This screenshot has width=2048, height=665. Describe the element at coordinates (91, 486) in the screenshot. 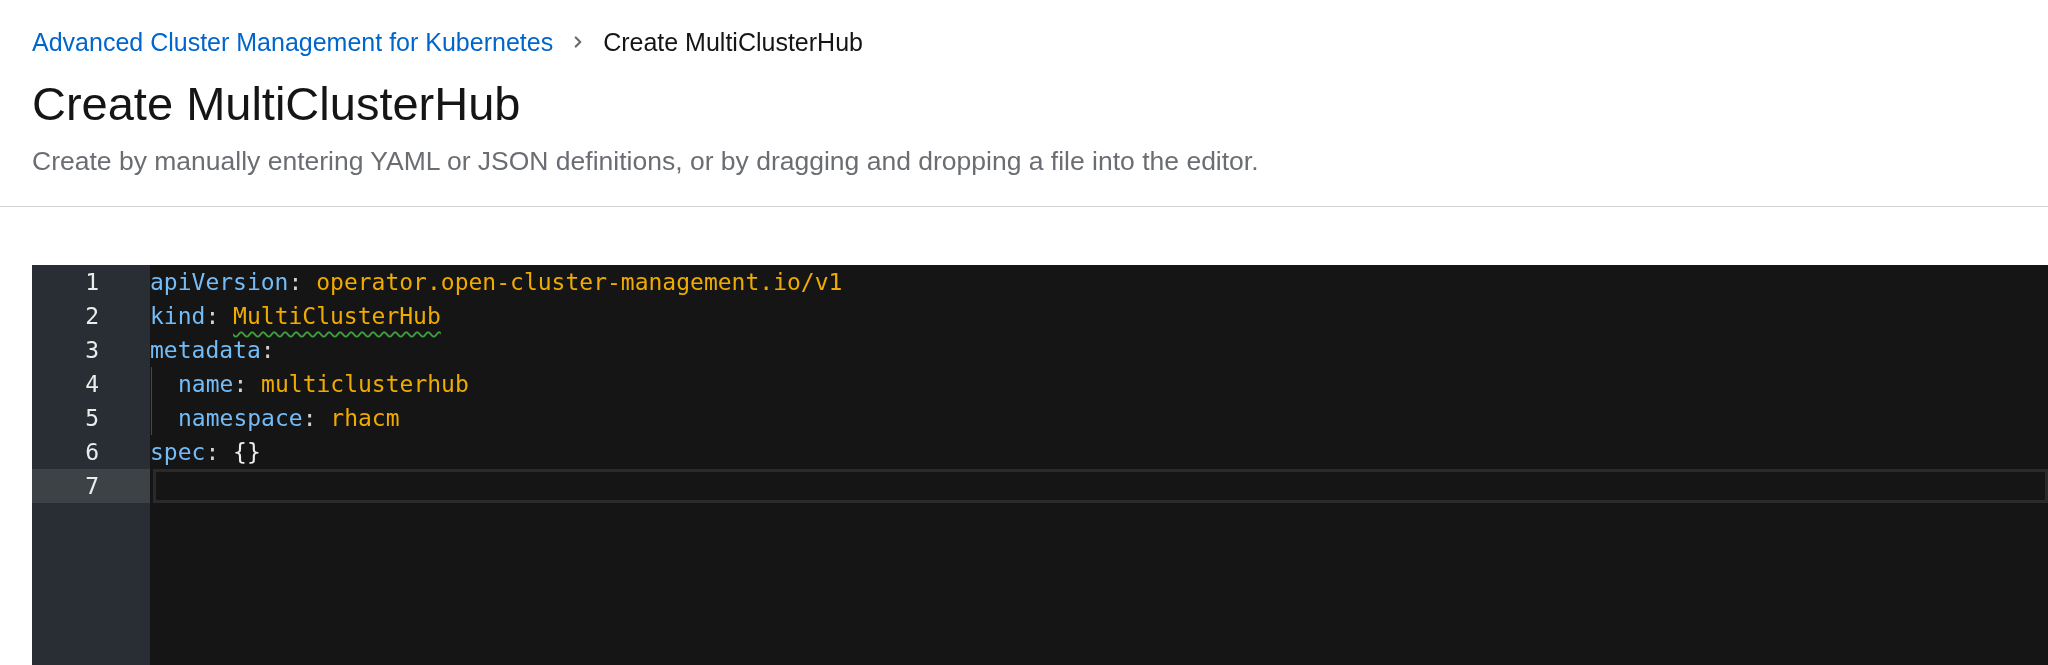

I see `line-number: 7` at that location.